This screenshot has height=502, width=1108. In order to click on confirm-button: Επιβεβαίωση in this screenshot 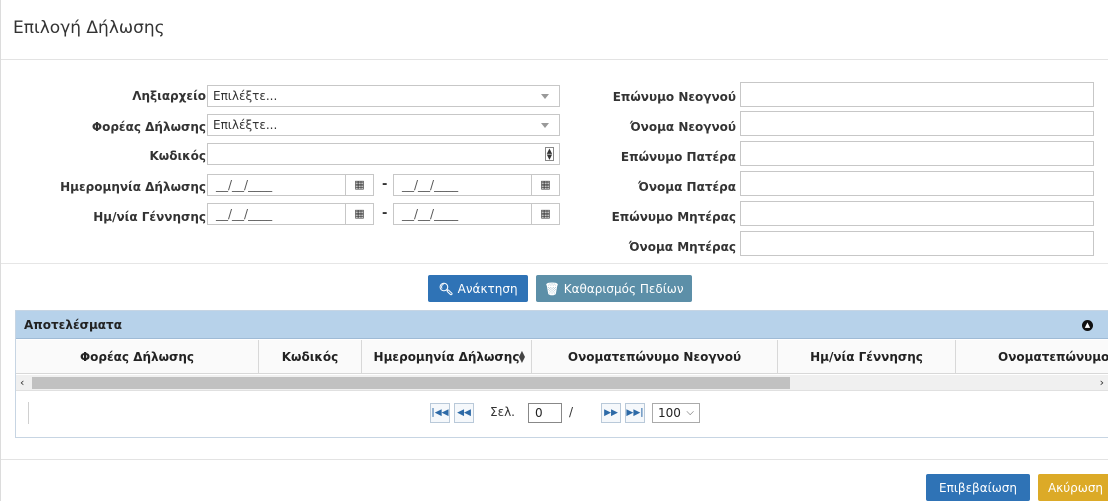, I will do `click(978, 487)`.